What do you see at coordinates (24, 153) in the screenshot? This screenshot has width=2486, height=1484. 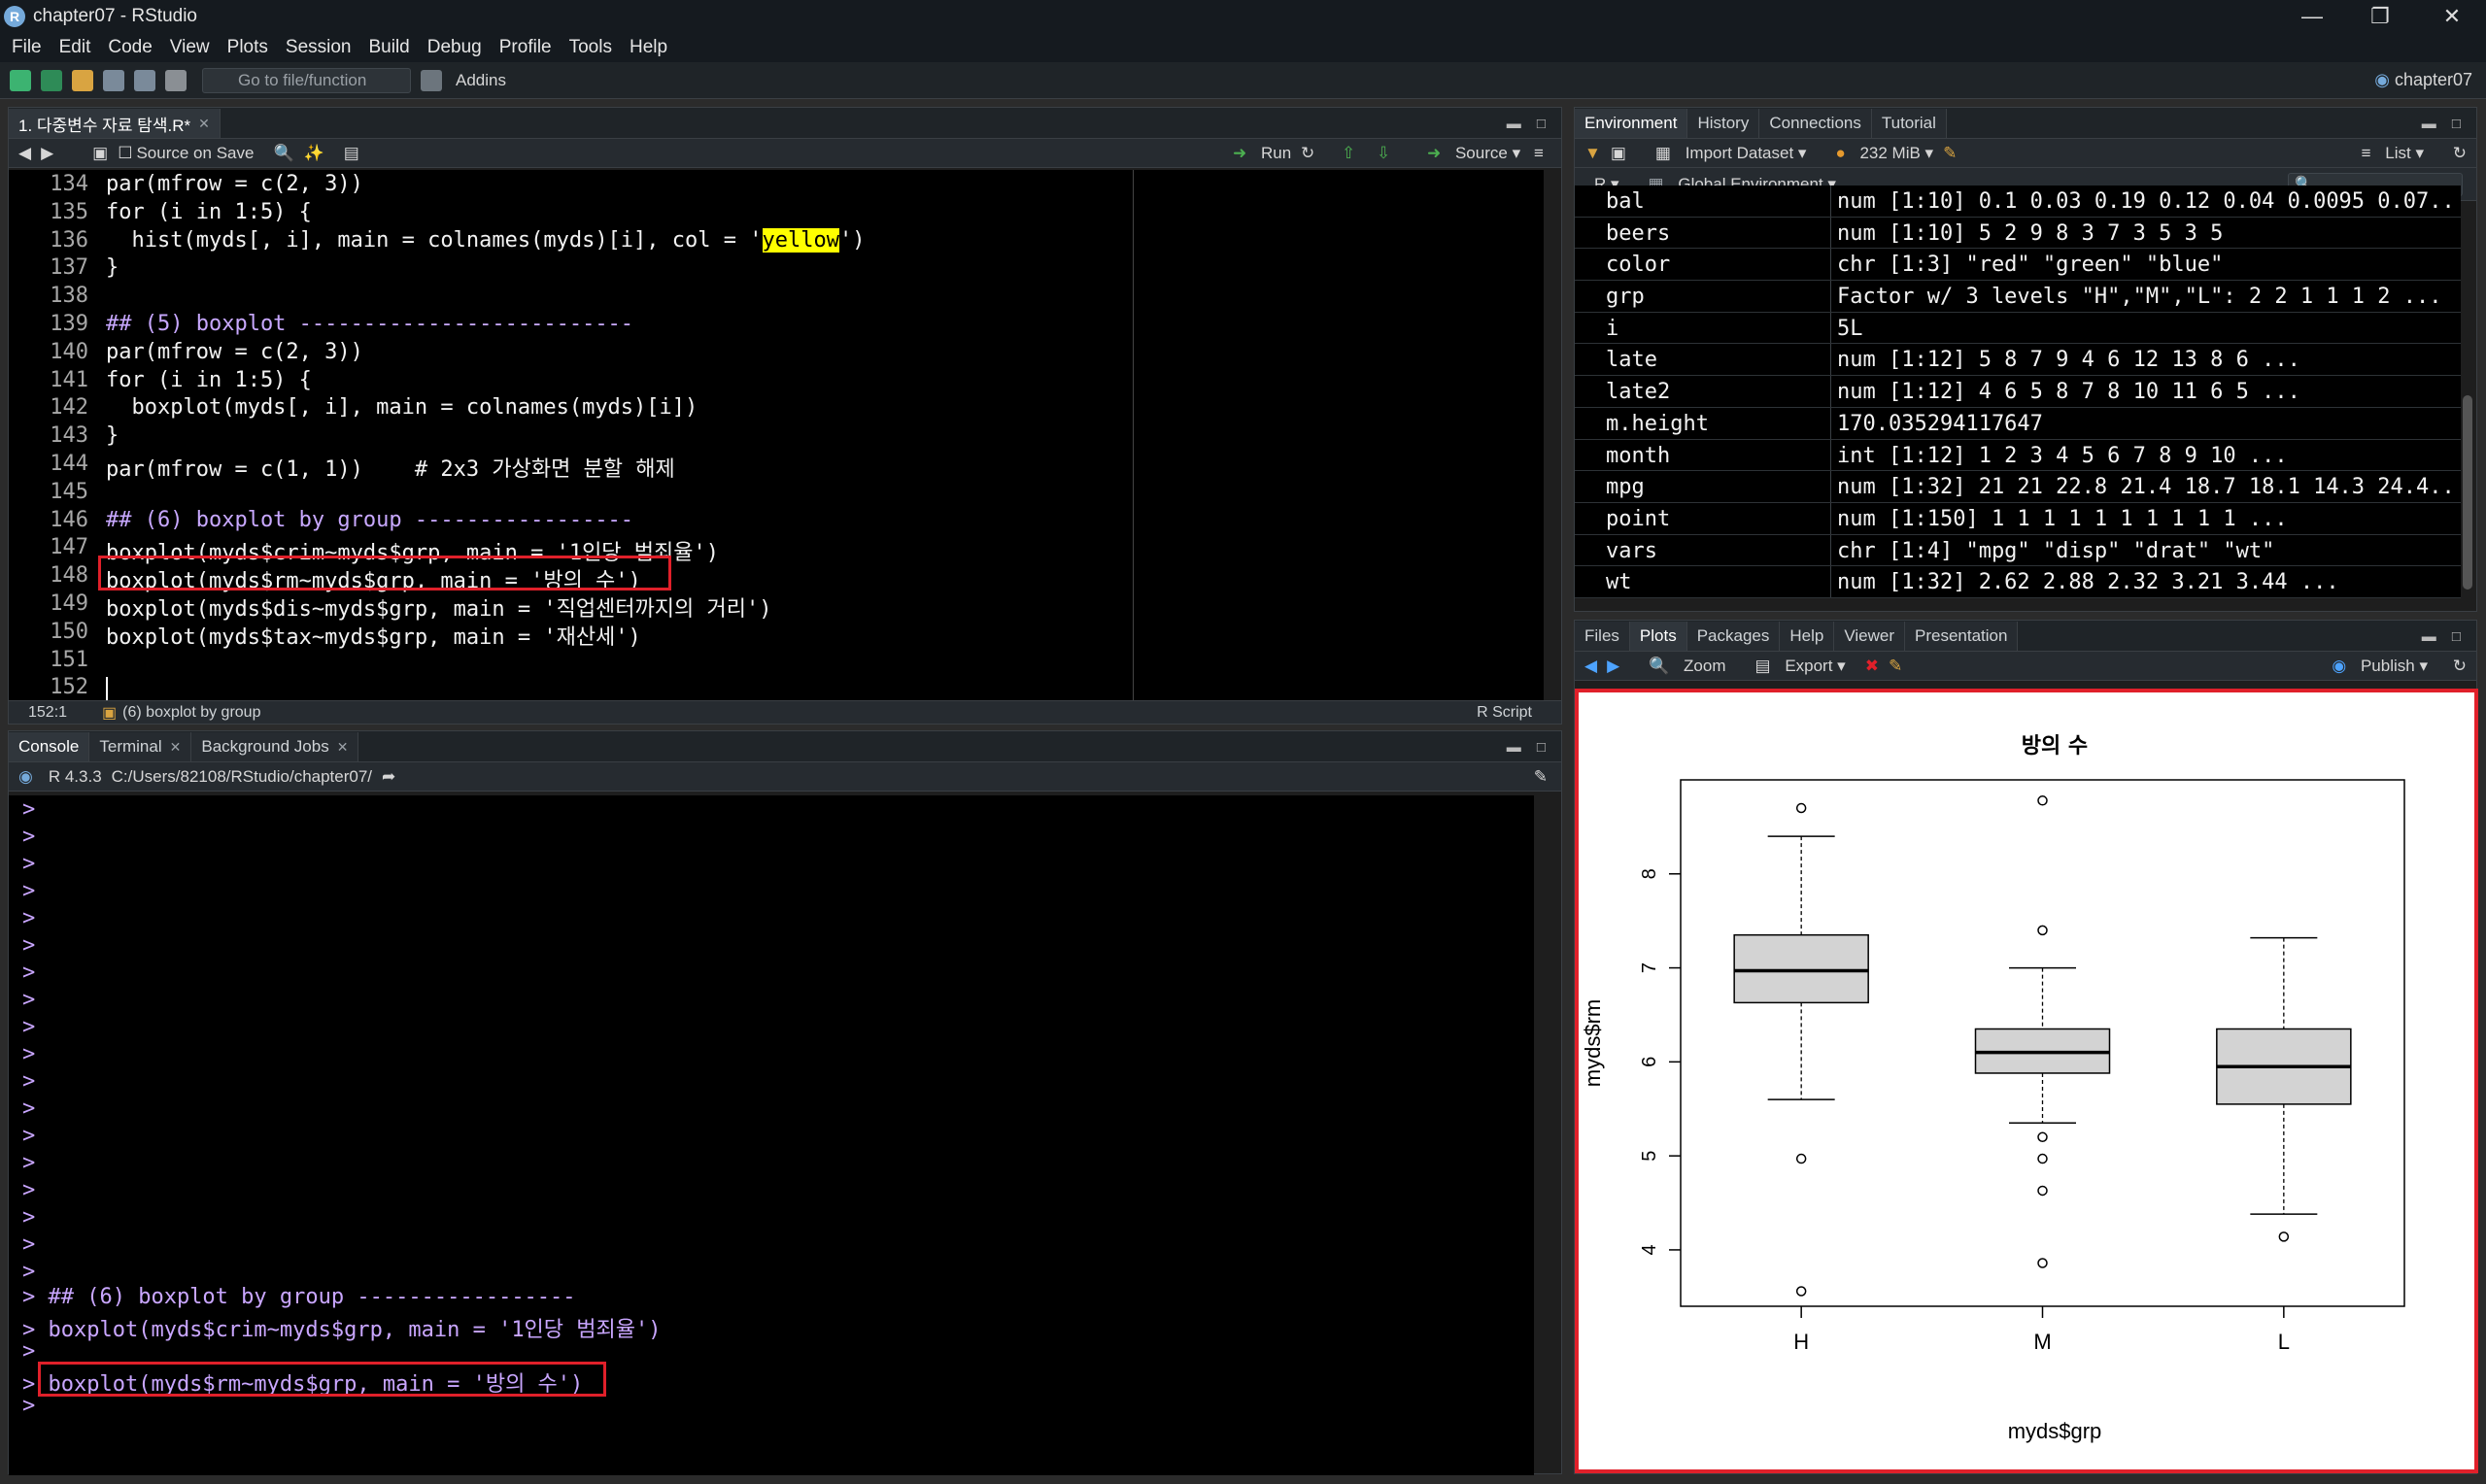 I see `back-icon: ◀` at bounding box center [24, 153].